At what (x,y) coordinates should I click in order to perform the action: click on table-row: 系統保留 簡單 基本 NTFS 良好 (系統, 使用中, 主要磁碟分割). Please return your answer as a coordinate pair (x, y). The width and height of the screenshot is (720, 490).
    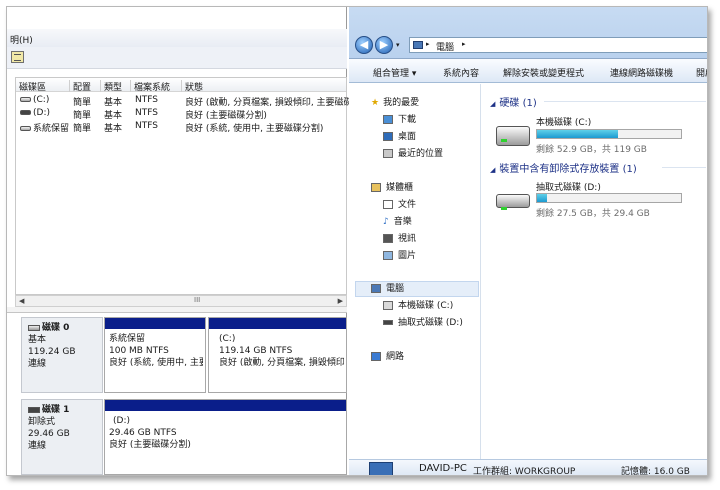
    Looking at the image, I should click on (181, 127).